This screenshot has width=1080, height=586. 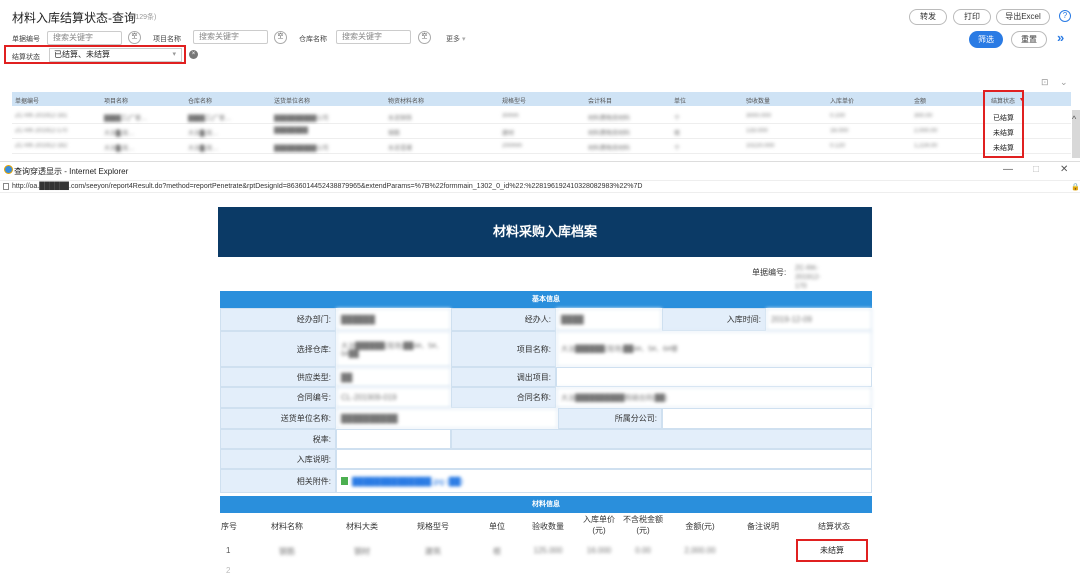 I want to click on grid-cell: 30mm, so click(x=510, y=116).